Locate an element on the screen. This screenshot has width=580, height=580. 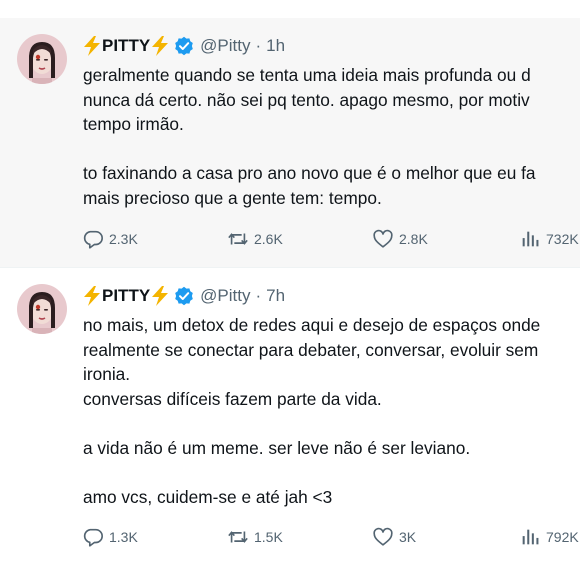
reply-button: 2.3K is located at coordinates (110, 239).